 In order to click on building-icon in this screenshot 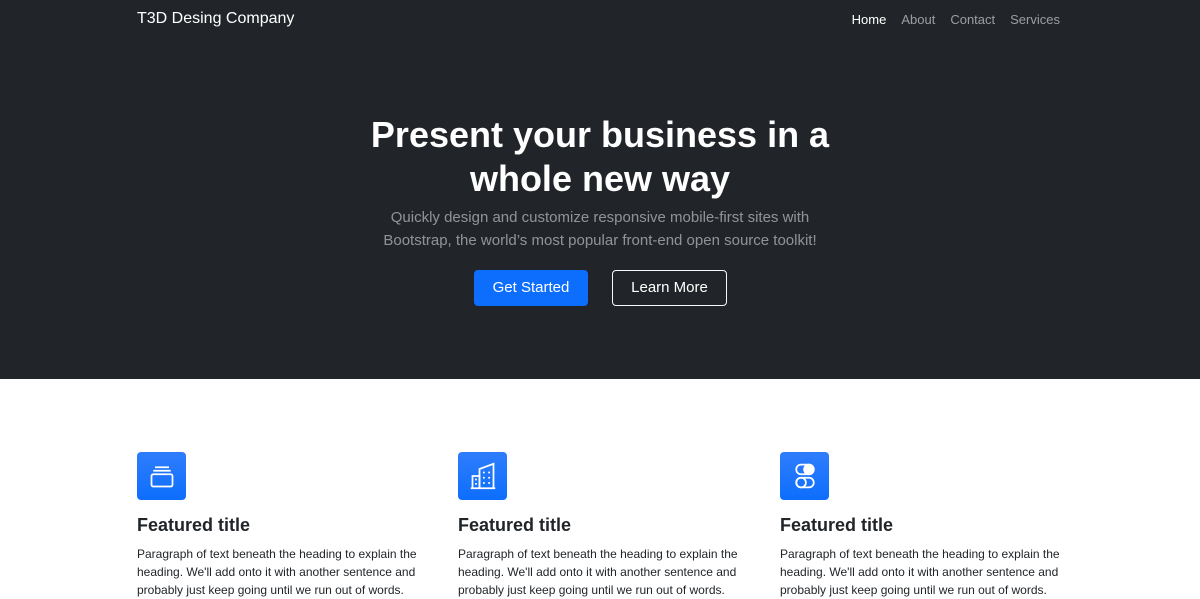, I will do `click(482, 476)`.